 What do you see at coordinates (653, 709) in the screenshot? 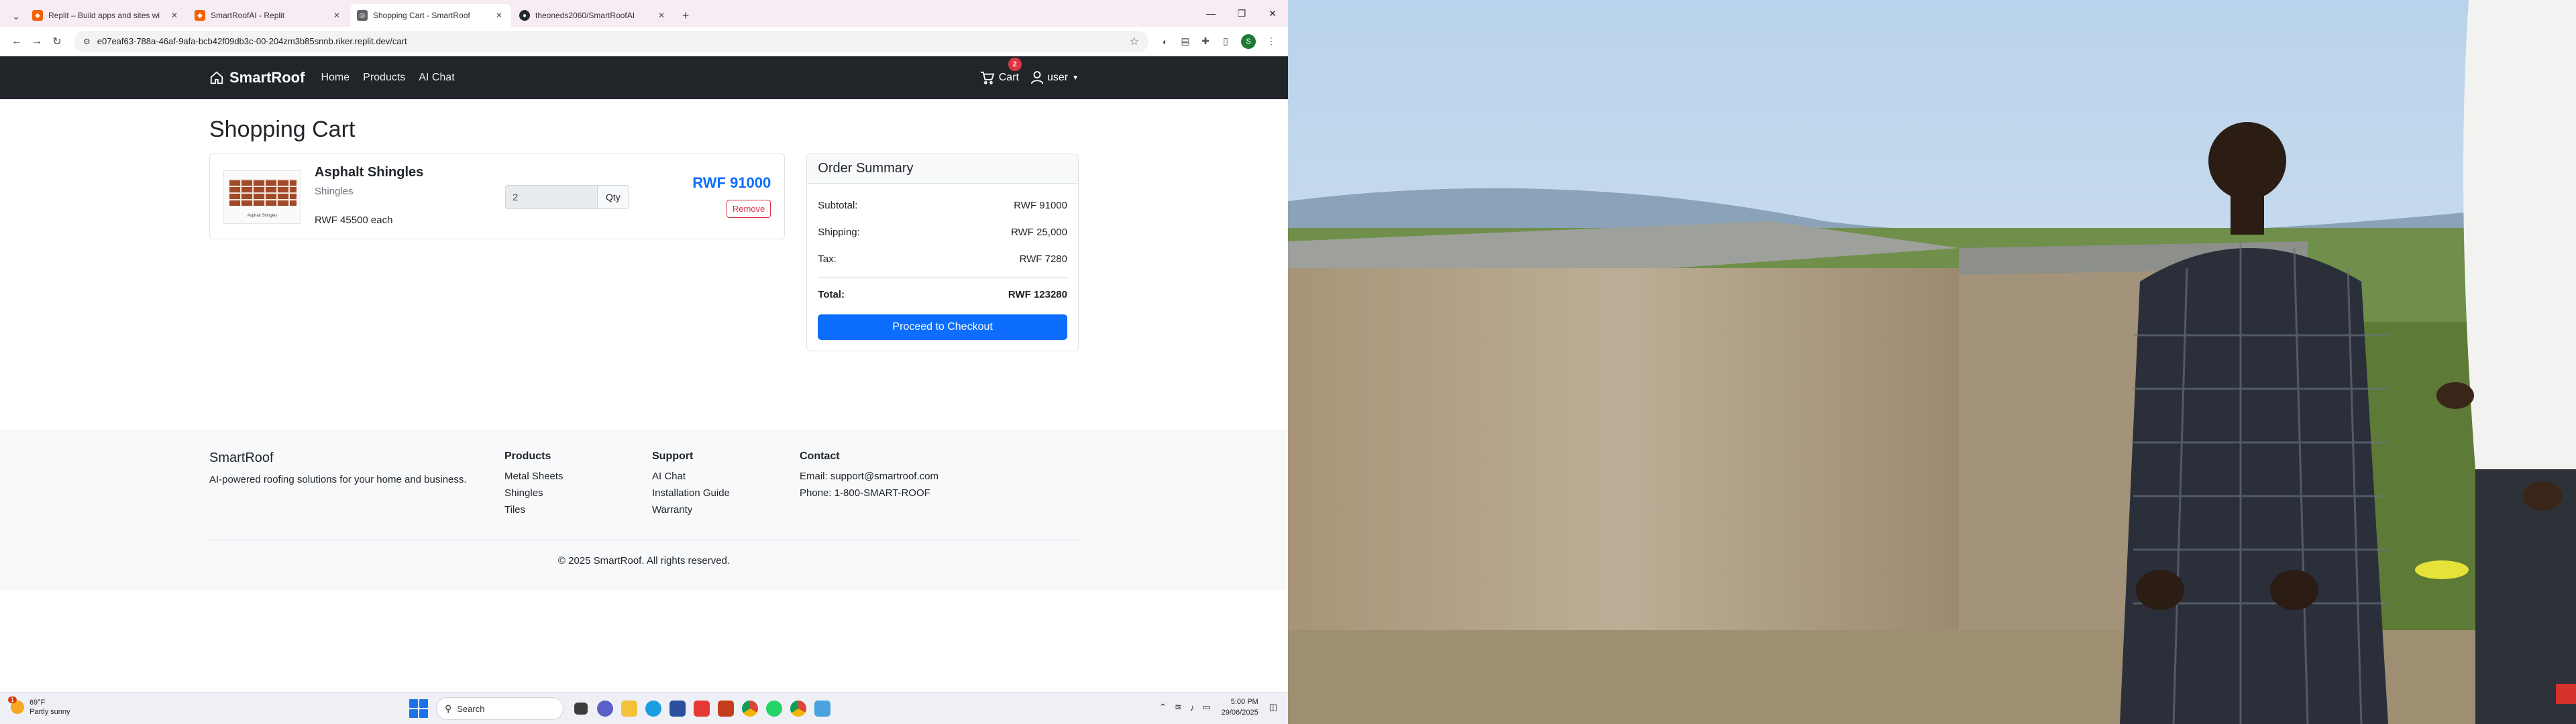
I see `edge-icon` at bounding box center [653, 709].